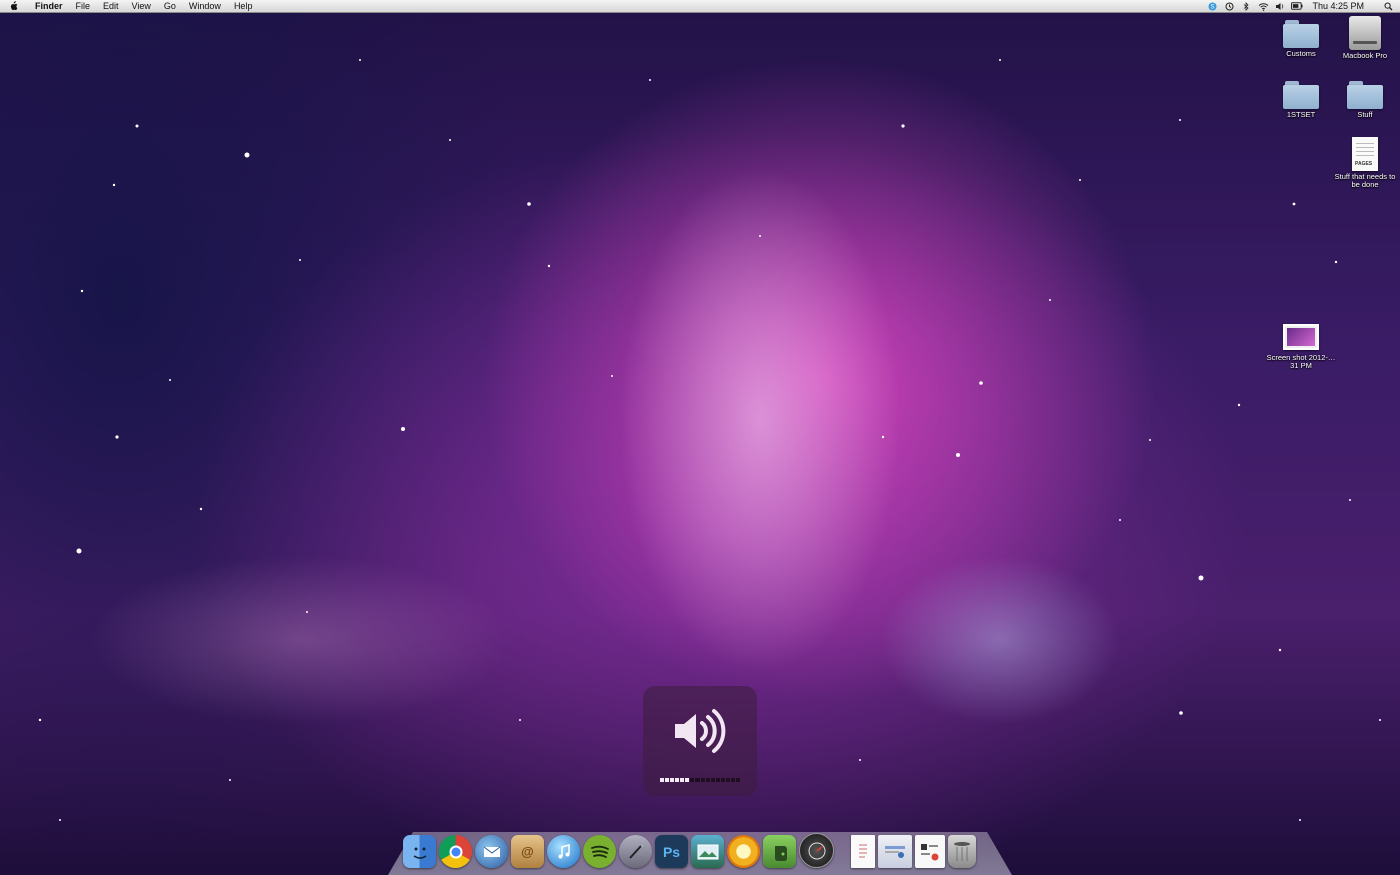 The image size is (1400, 875). Describe the element at coordinates (491, 851) in the screenshot. I see `thunderbird-icon` at that location.